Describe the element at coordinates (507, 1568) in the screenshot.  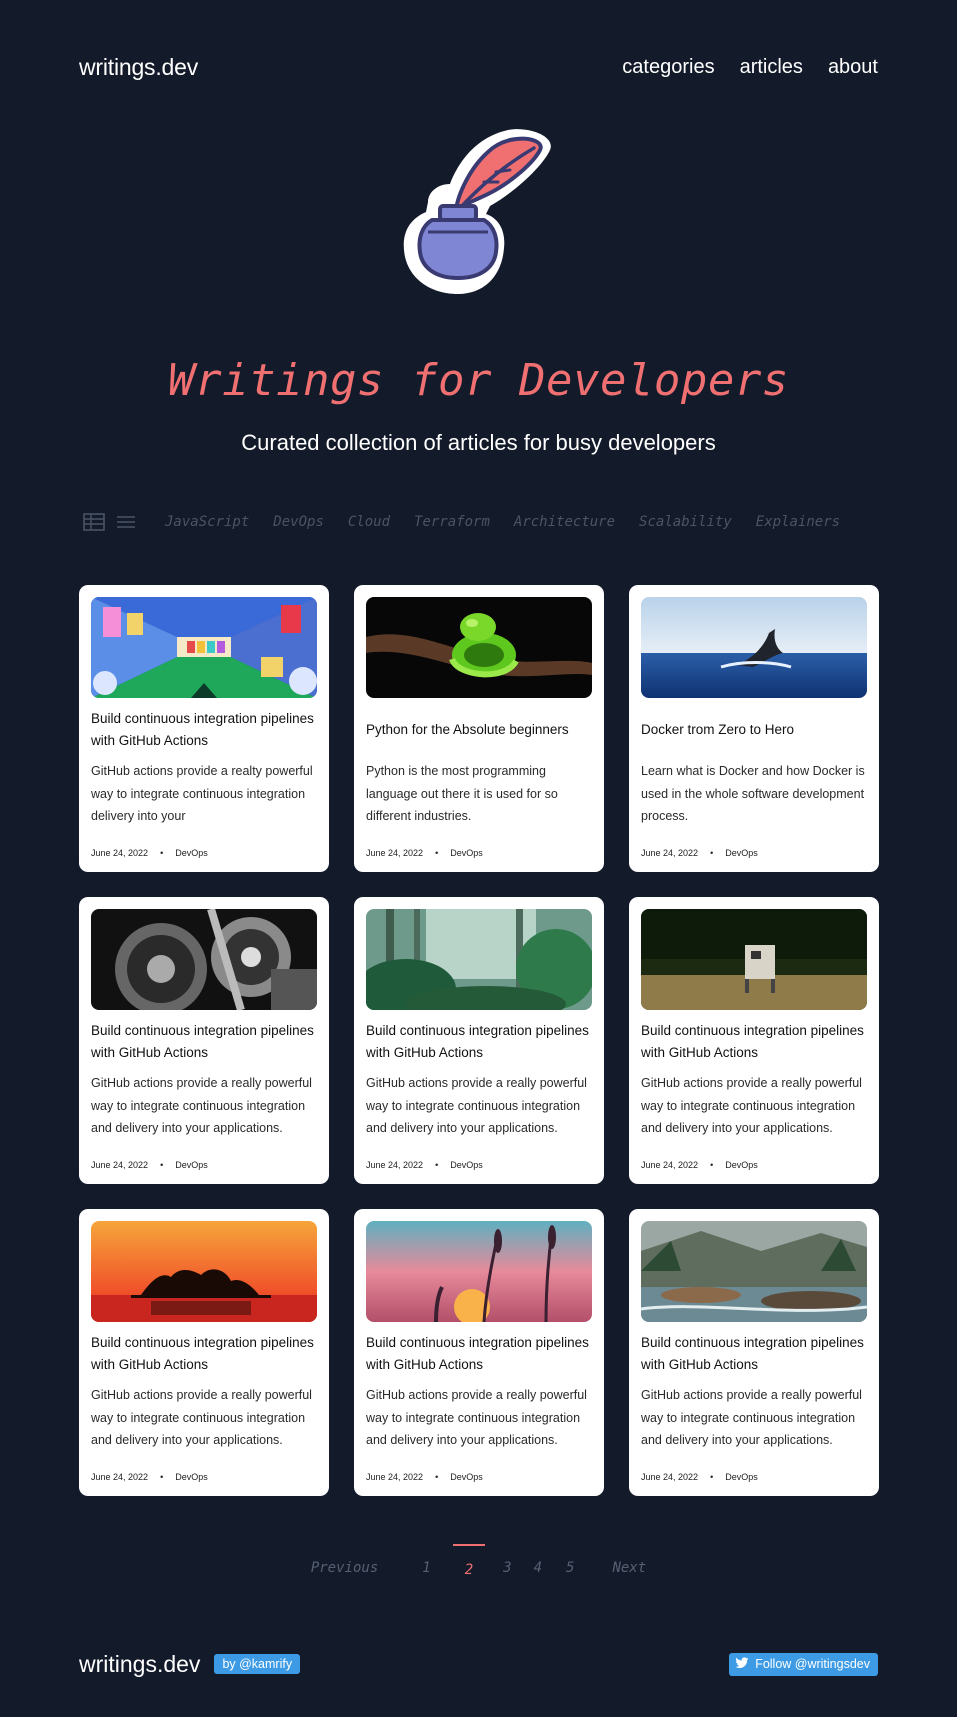
I see `pagination-page-3: 3` at that location.